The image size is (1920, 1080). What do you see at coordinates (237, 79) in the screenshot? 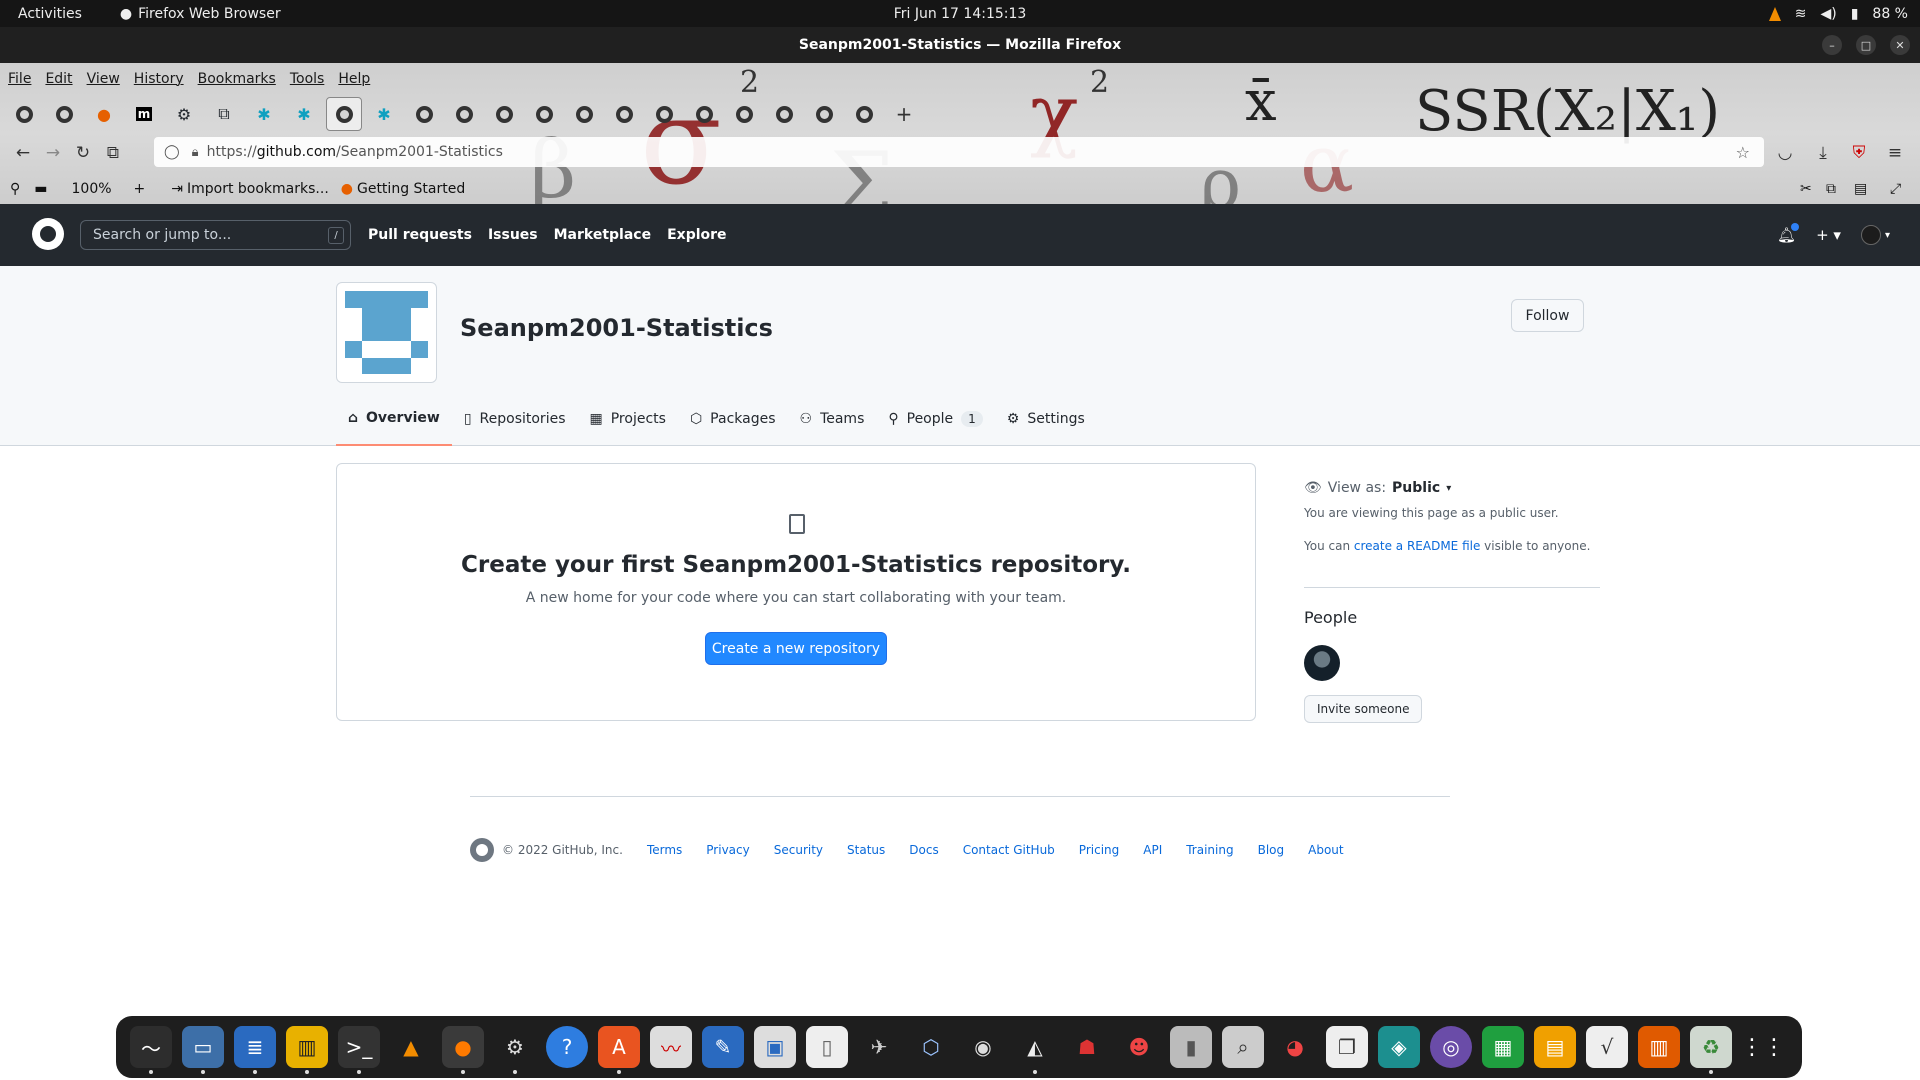
I see `menu-bookmarks: Bookmarks` at bounding box center [237, 79].